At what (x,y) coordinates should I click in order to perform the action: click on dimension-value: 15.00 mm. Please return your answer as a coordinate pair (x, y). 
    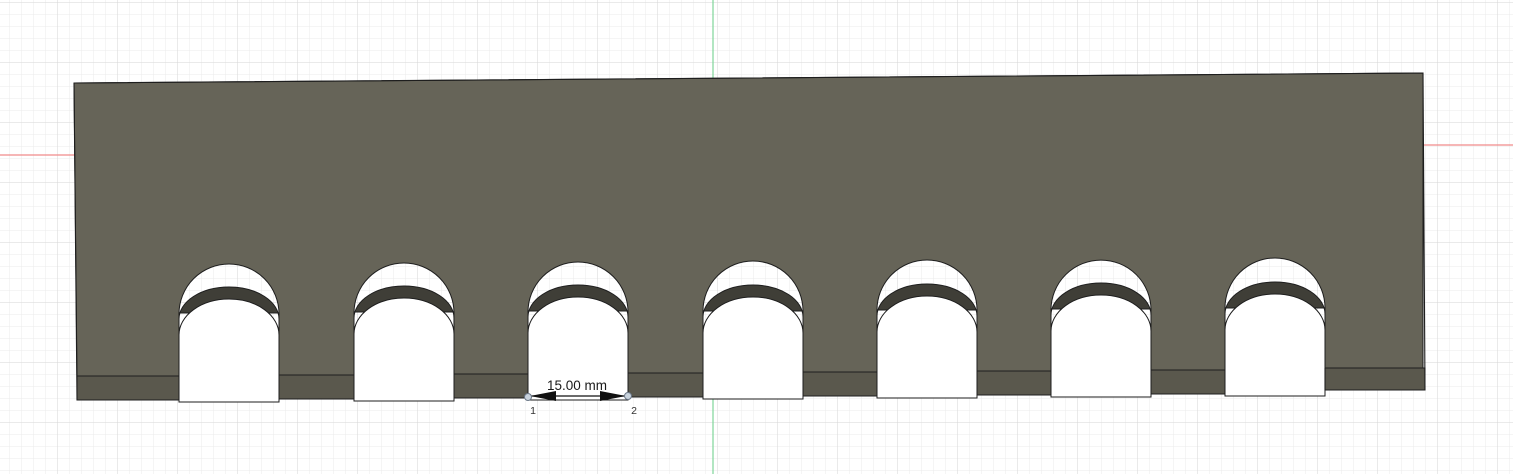
    Looking at the image, I should click on (577, 385).